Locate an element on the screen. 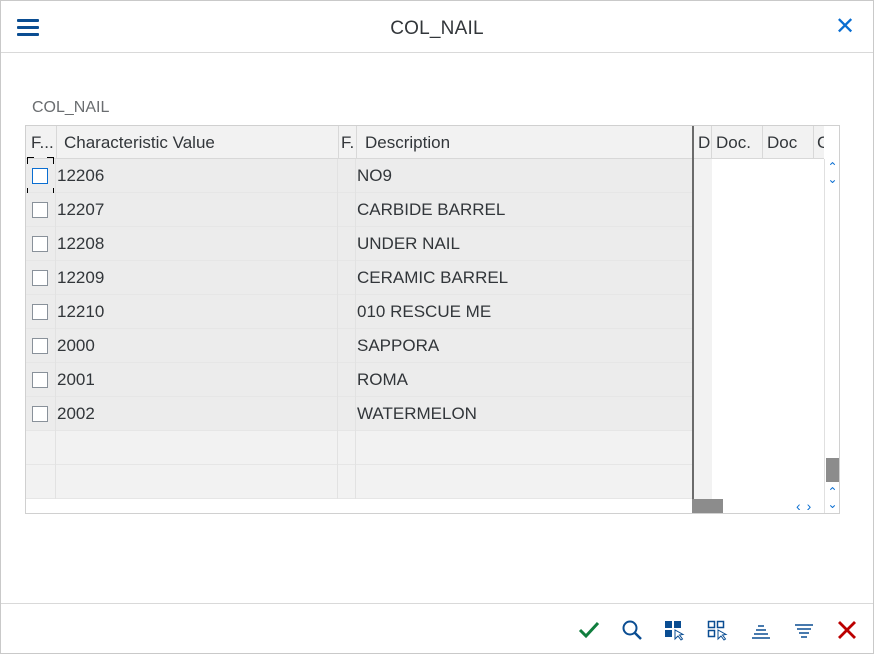 The image size is (874, 654). deselect-all-icon is located at coordinates (718, 630).